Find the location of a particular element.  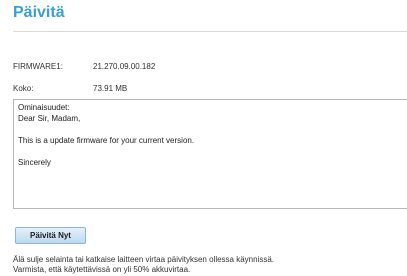

page-title: Päivitä is located at coordinates (39, 12).